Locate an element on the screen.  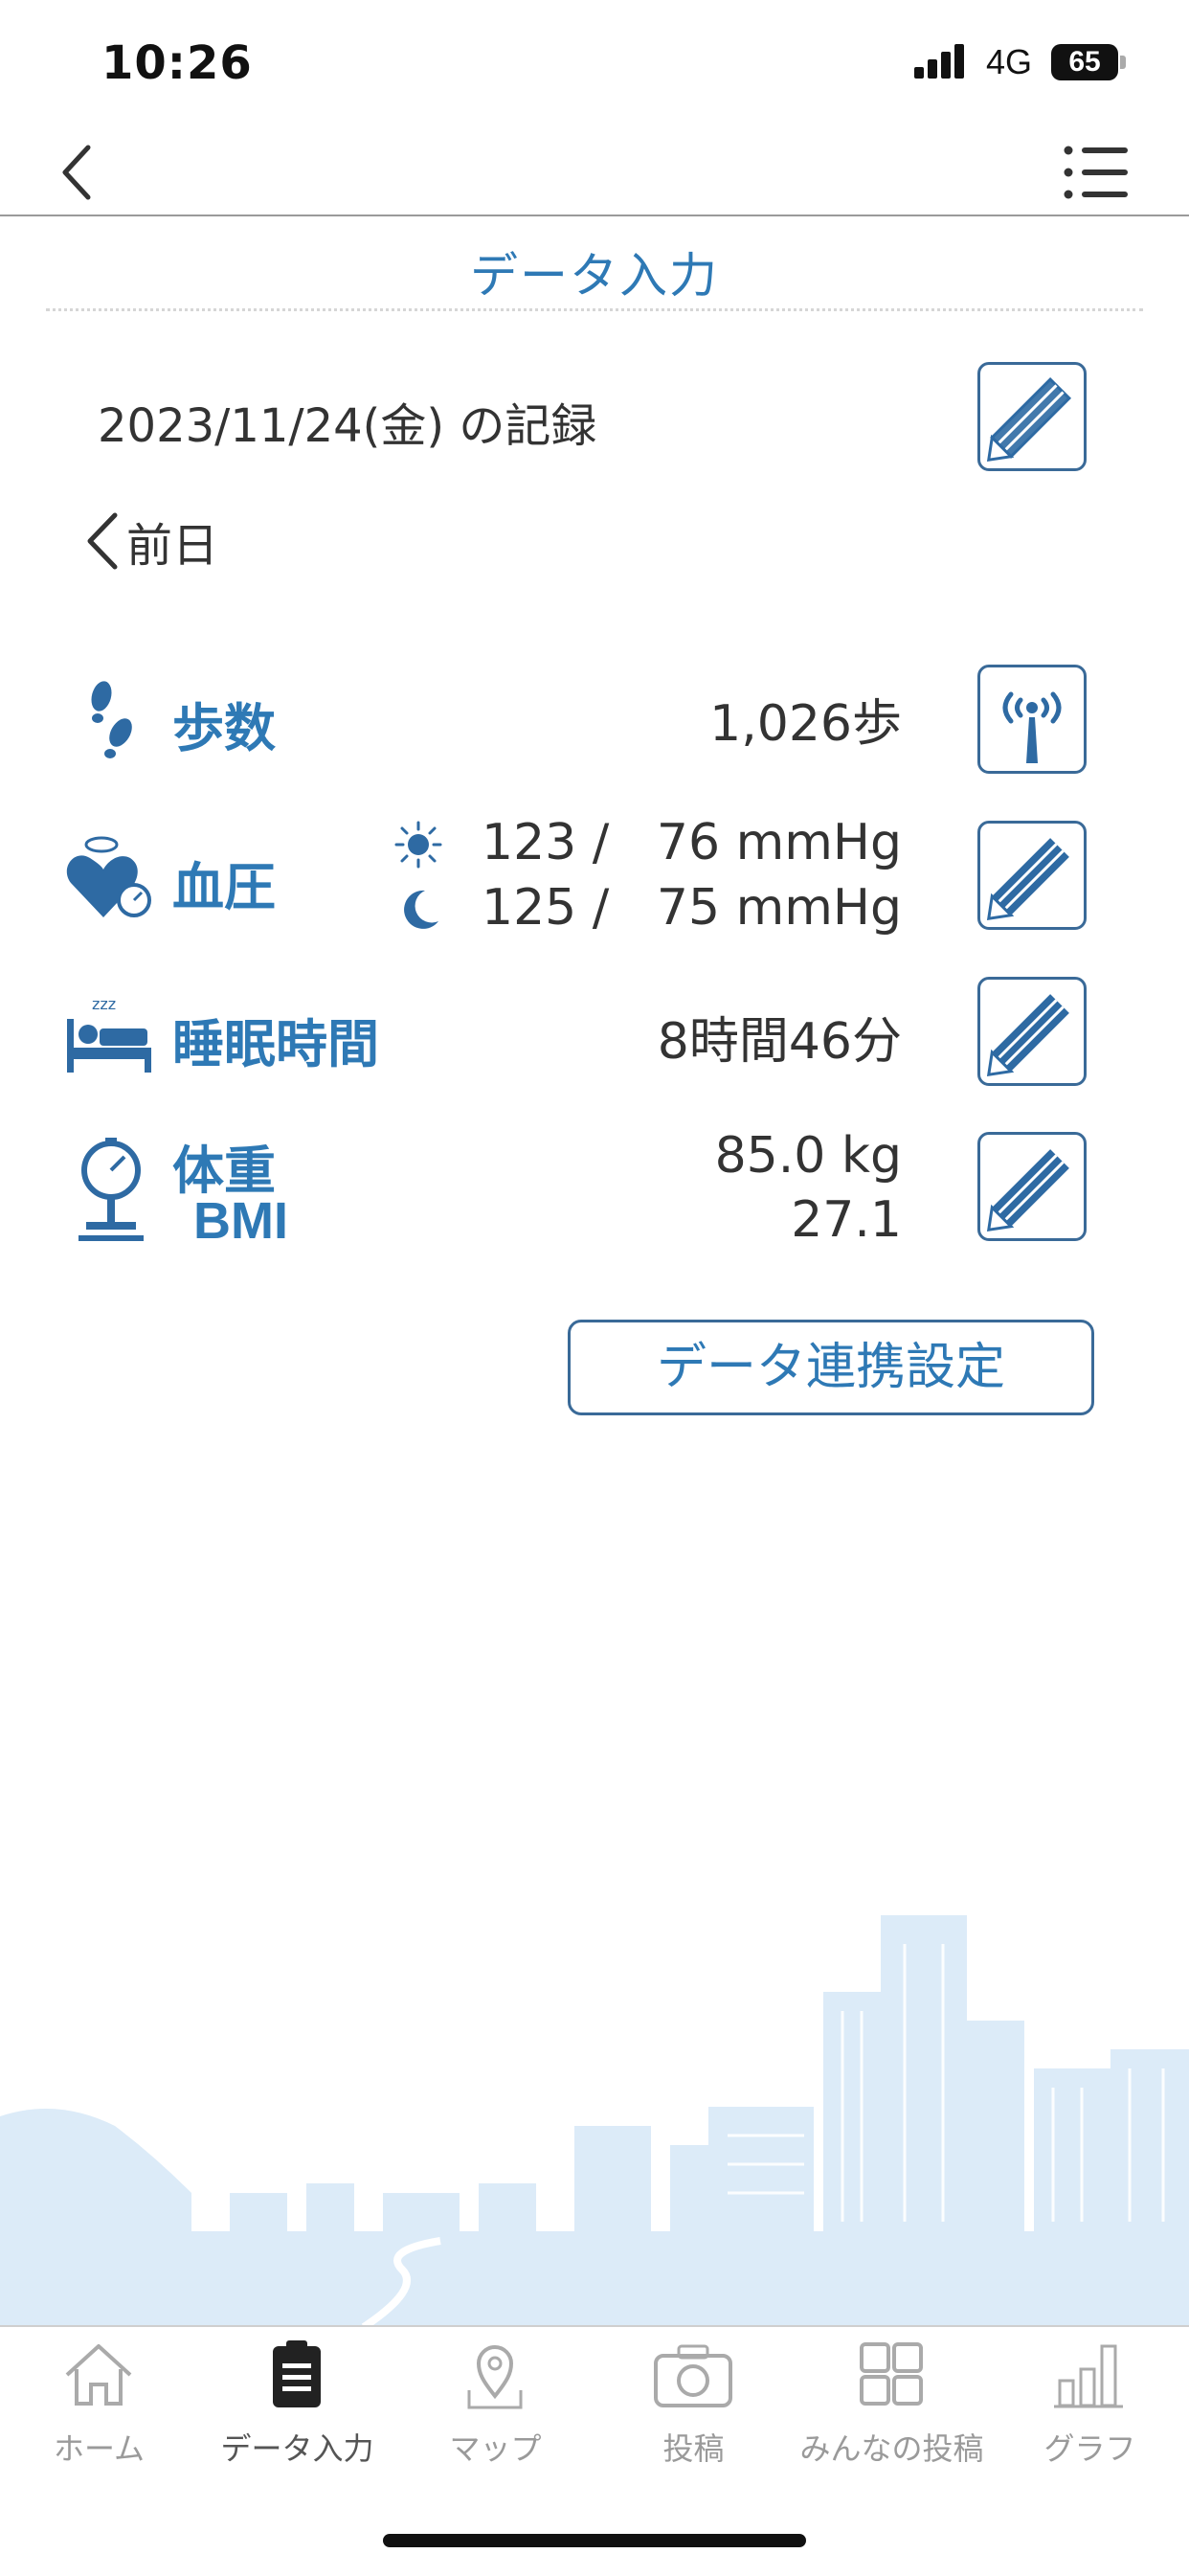
tab-everyone-posts: みんなの投稿 is located at coordinates (892, 2404).